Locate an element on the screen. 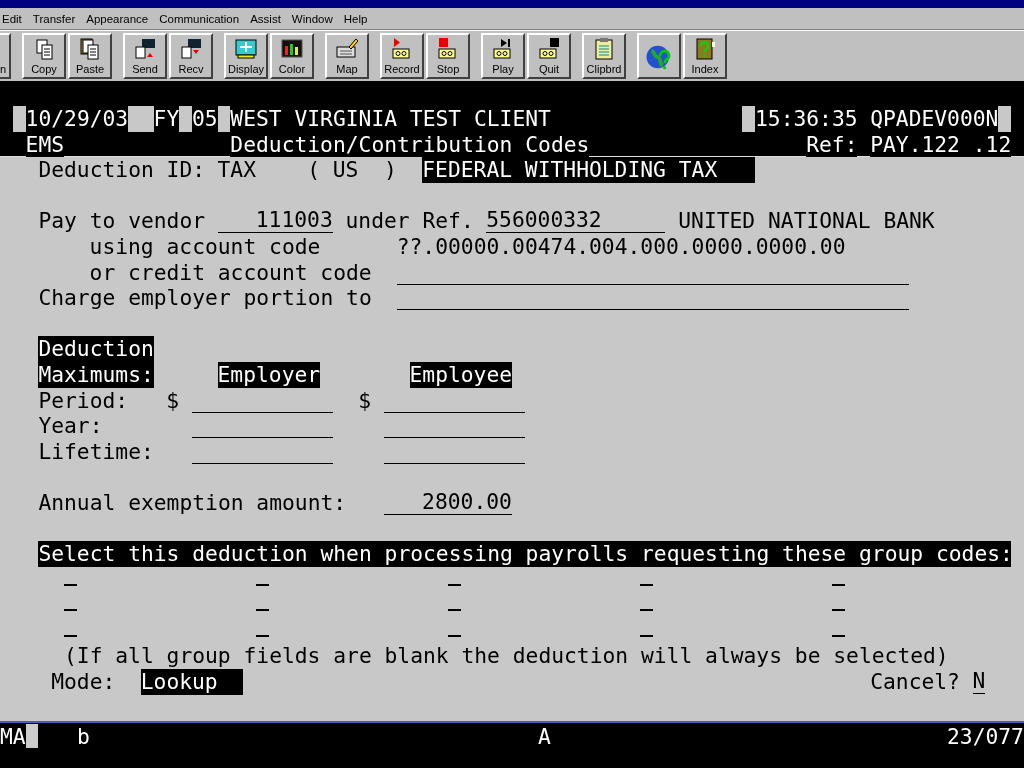 Image resolution: width=1024 pixels, height=768 pixels. tape-icon is located at coordinates (549, 49).